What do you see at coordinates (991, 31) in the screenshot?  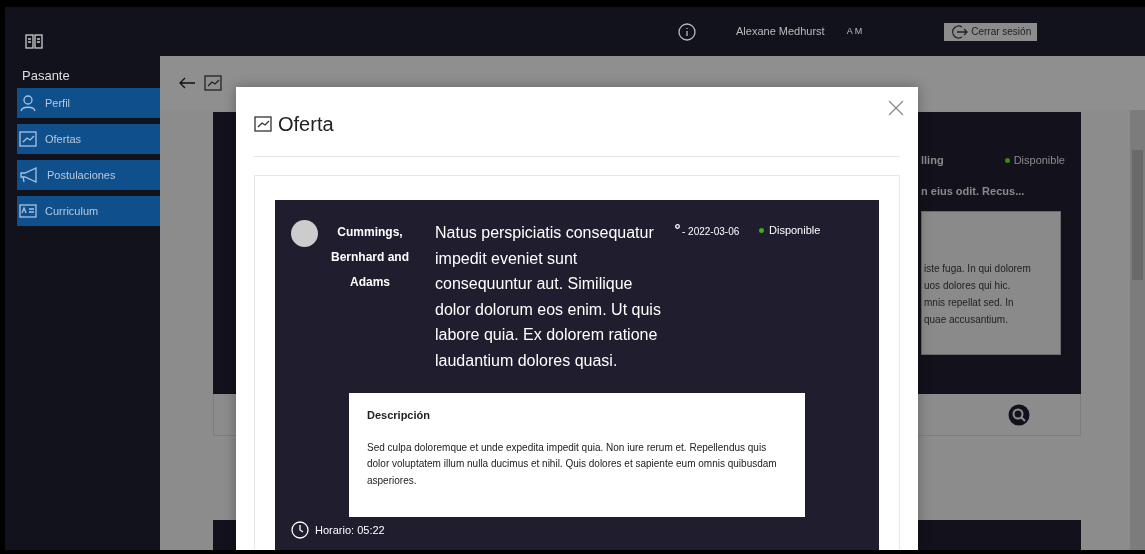 I see `logout-button: Cerrar sesión` at bounding box center [991, 31].